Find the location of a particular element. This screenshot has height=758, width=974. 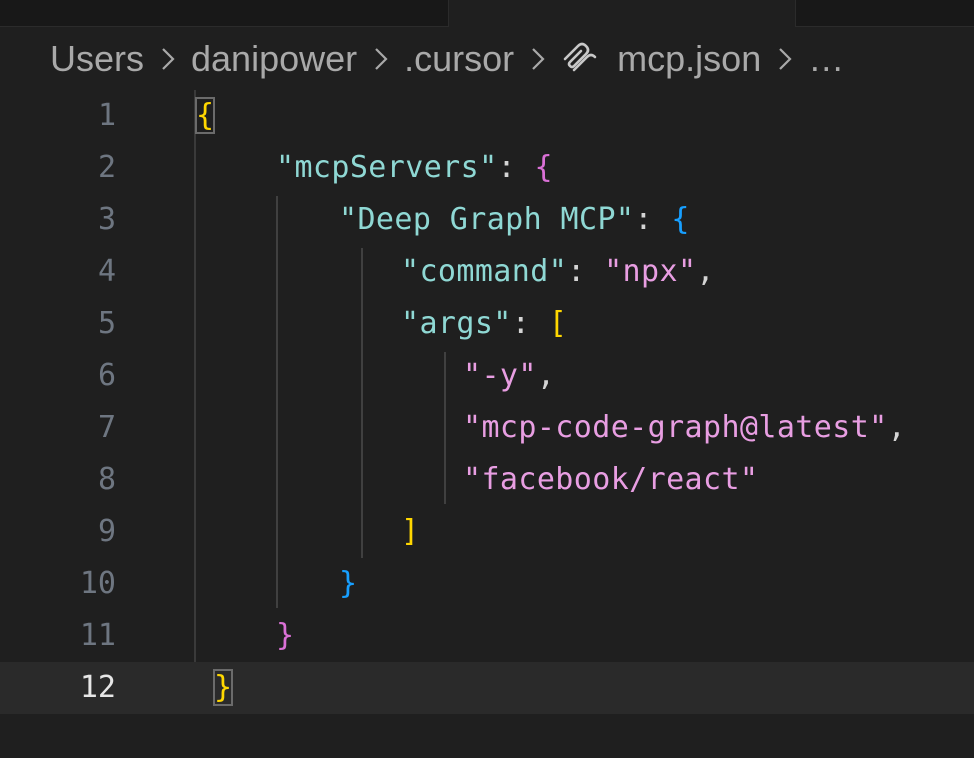

line-number: 10 is located at coordinates (97, 583).